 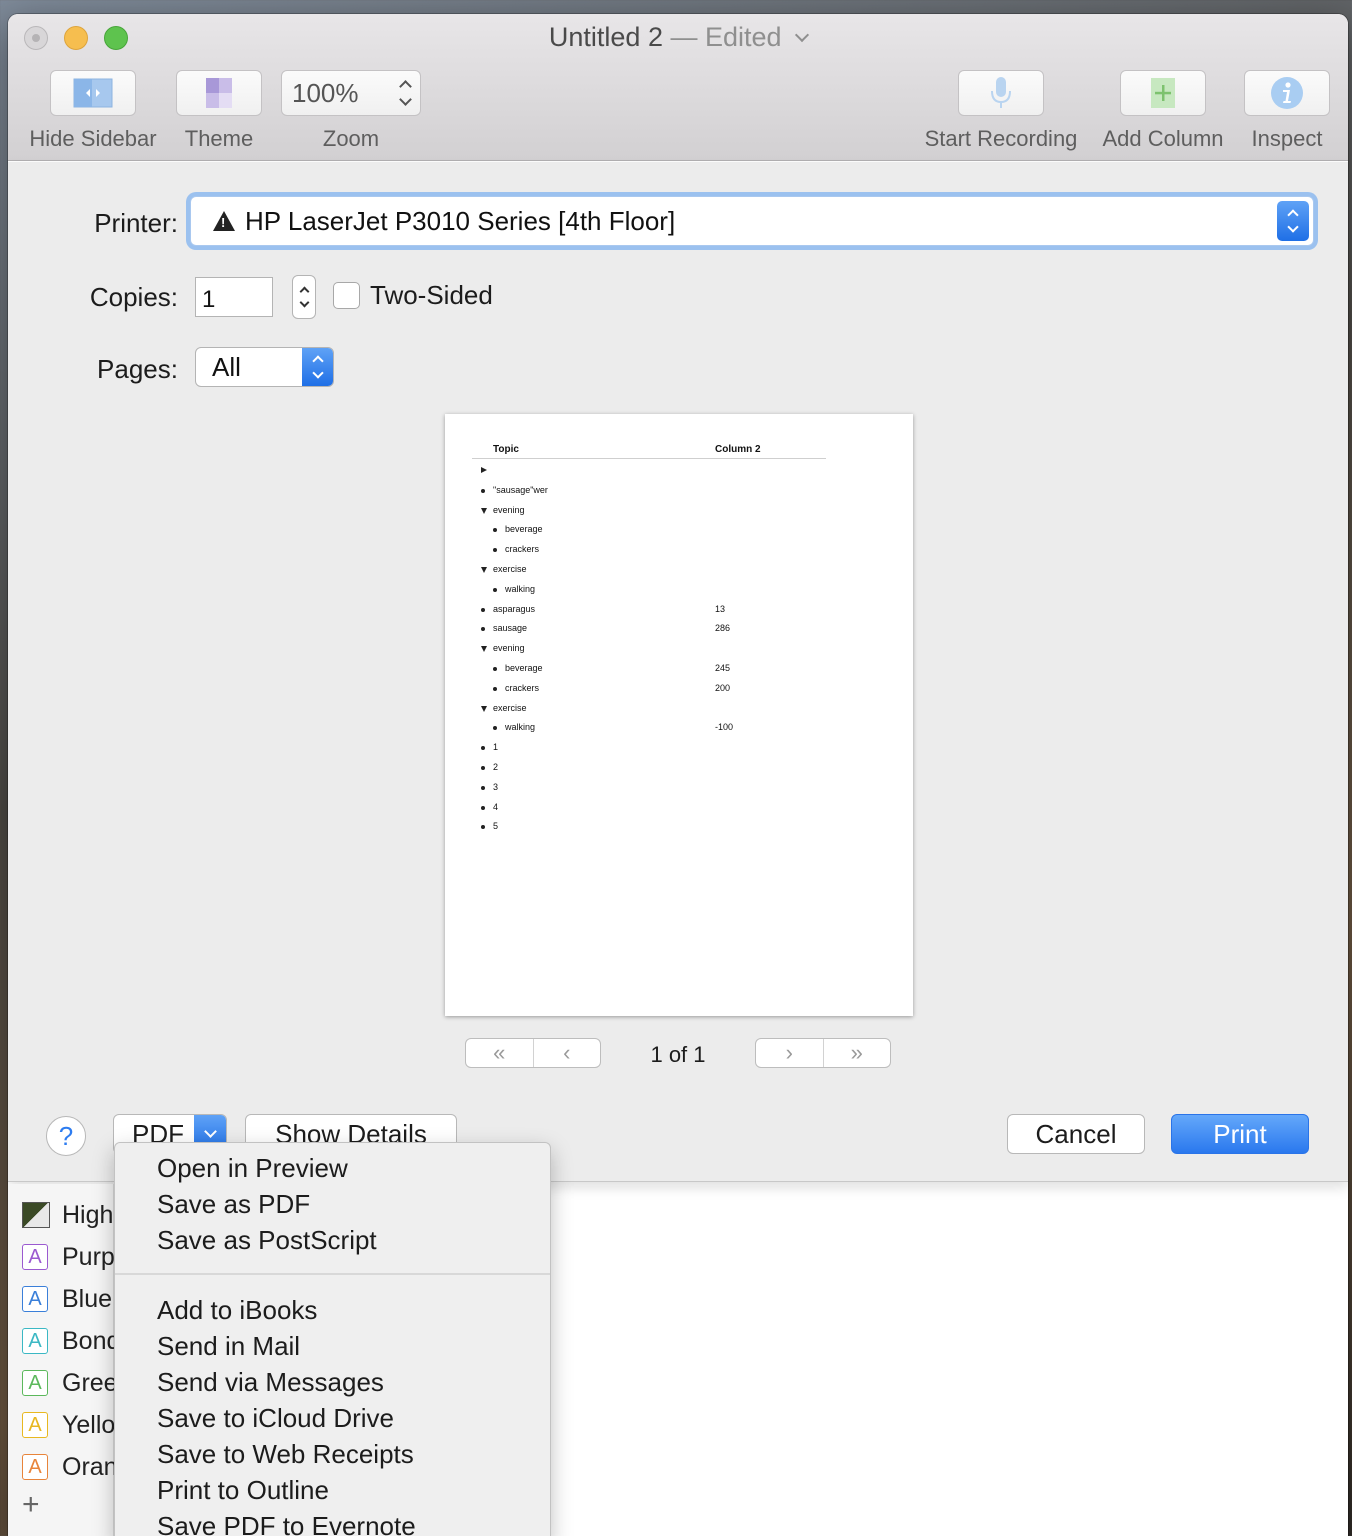 I want to click on hide-sidebar-button, so click(x=93, y=93).